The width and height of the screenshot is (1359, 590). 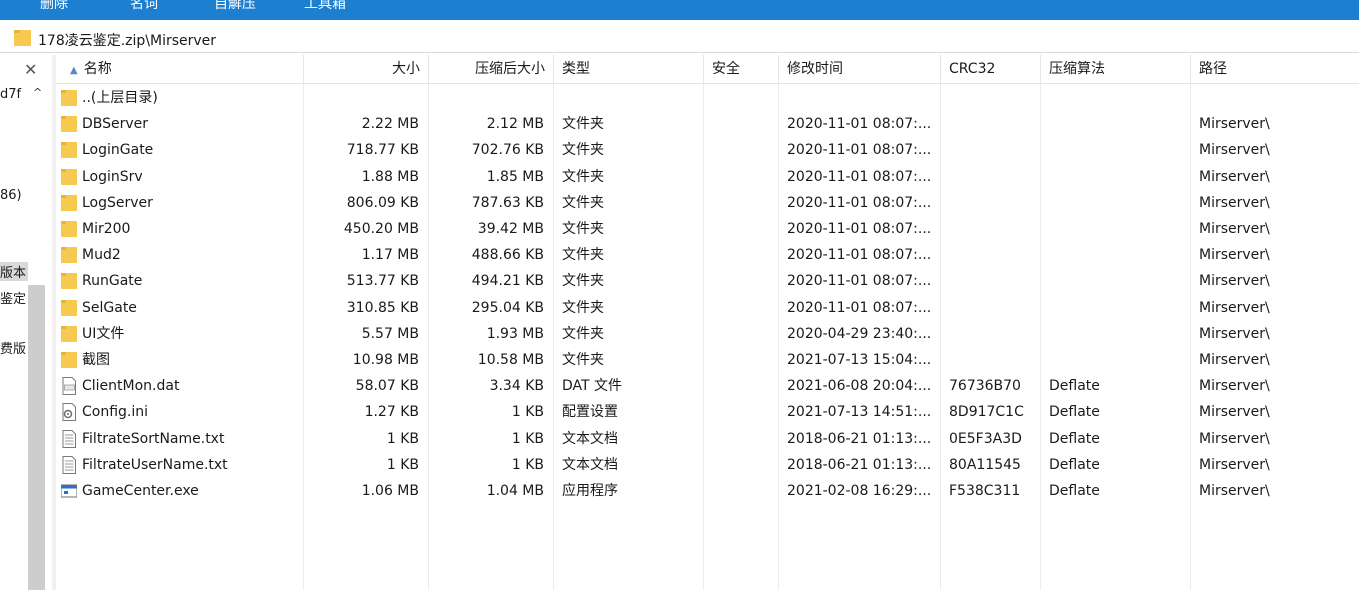 I want to click on column-packed-size: 压缩后大小, so click(x=491, y=69).